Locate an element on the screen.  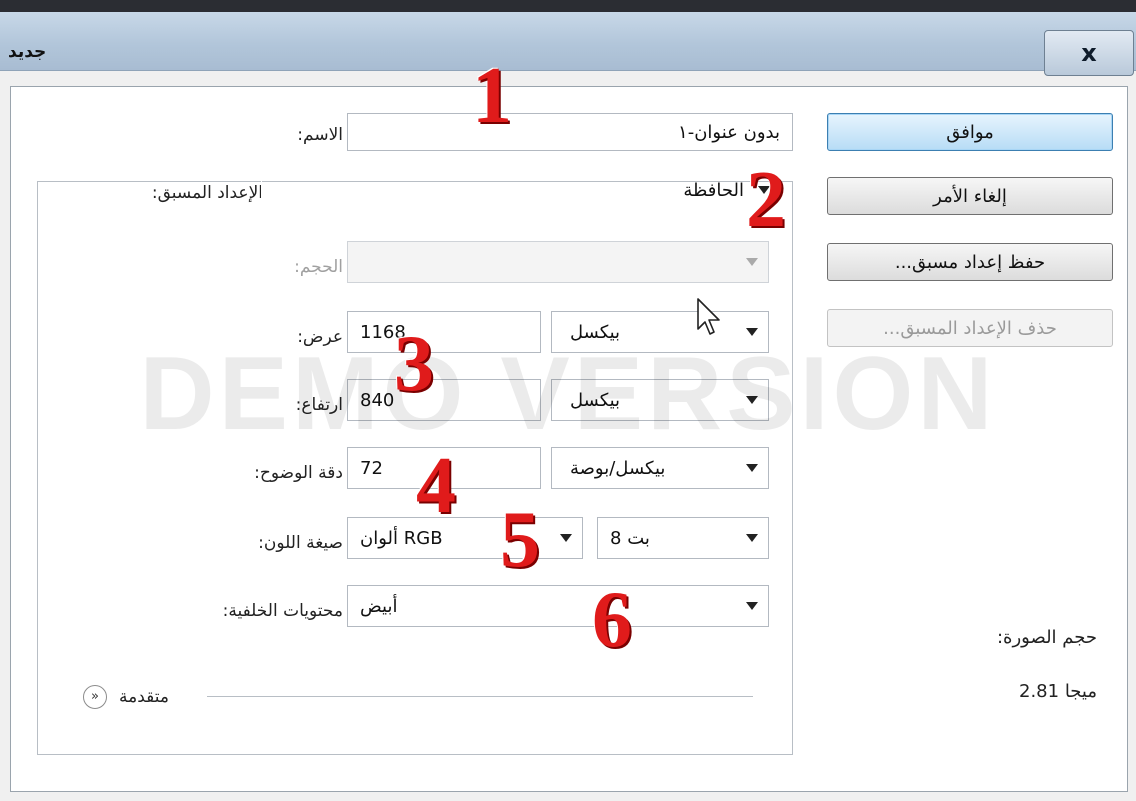
height-unit-select: بيكسل is located at coordinates (660, 400).